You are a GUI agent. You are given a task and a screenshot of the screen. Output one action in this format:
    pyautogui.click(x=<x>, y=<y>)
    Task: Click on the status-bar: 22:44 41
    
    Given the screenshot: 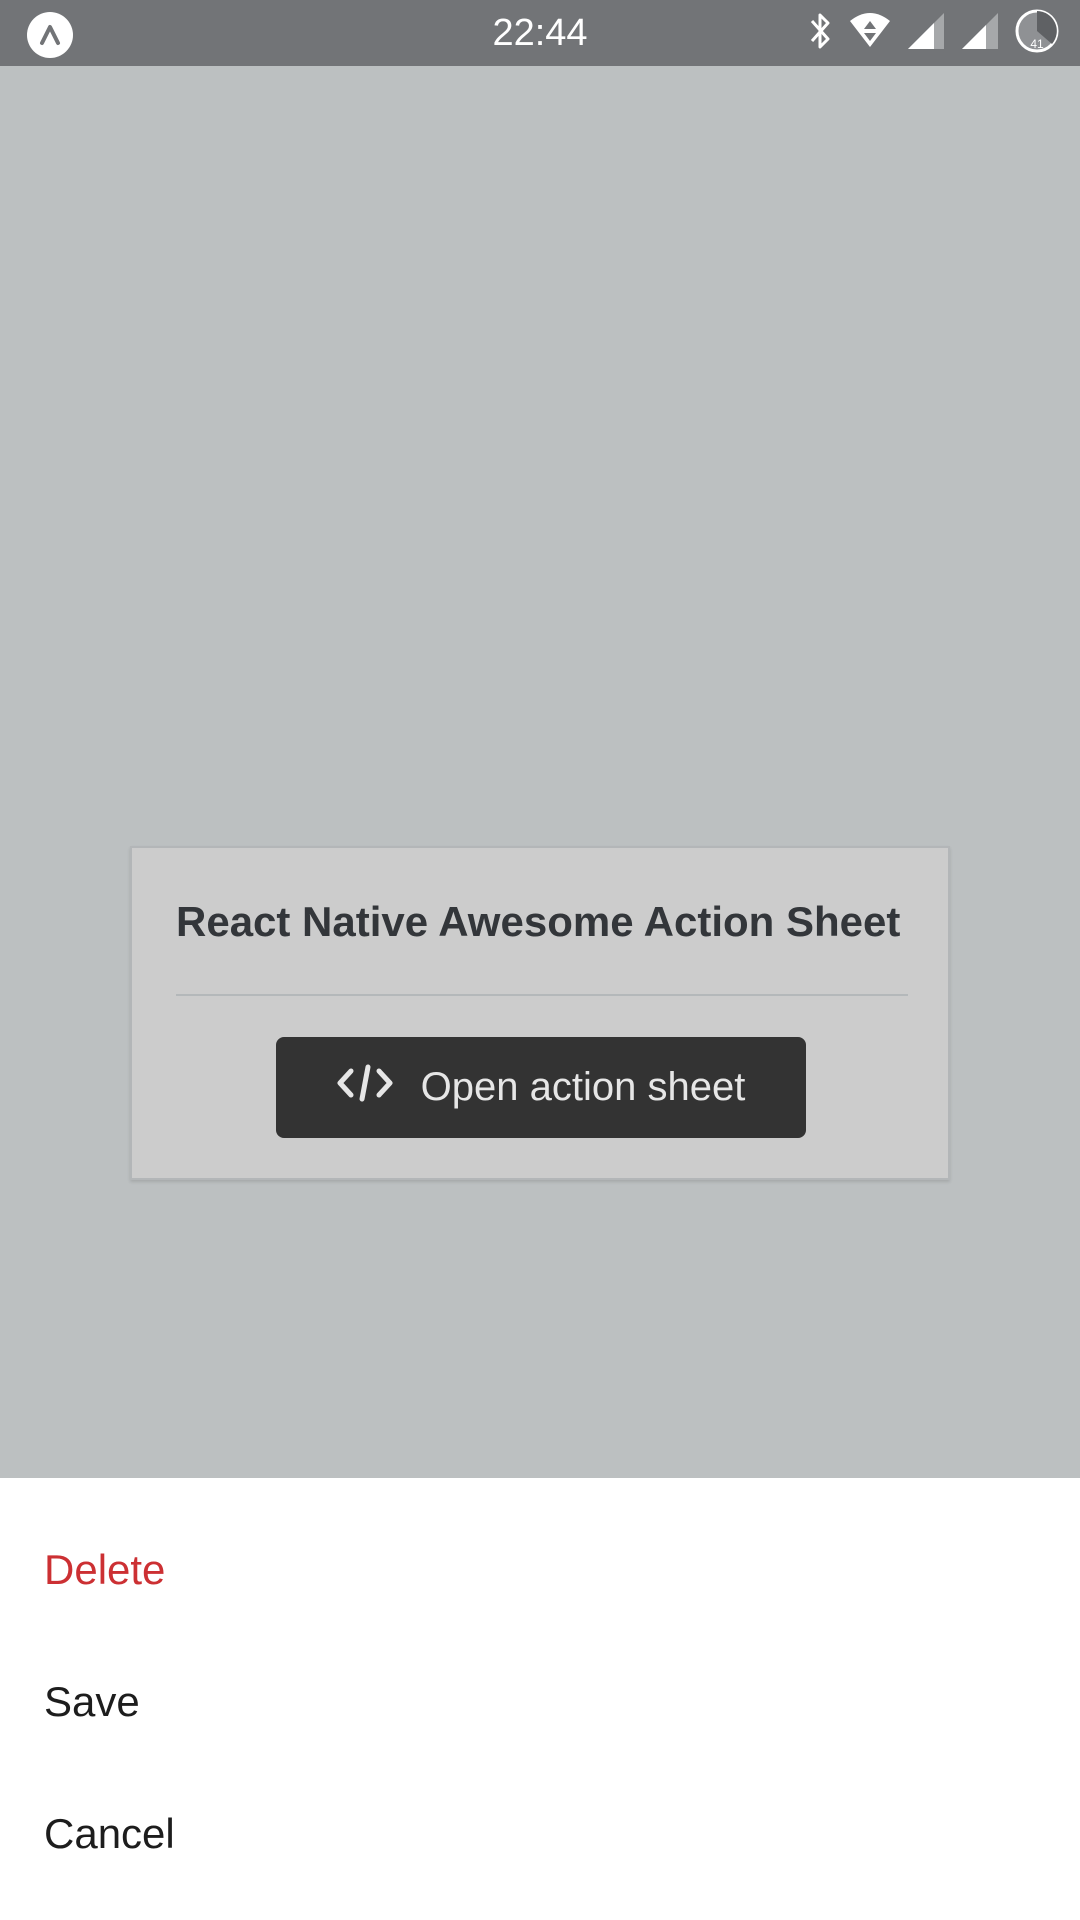 What is the action you would take?
    pyautogui.click(x=540, y=33)
    